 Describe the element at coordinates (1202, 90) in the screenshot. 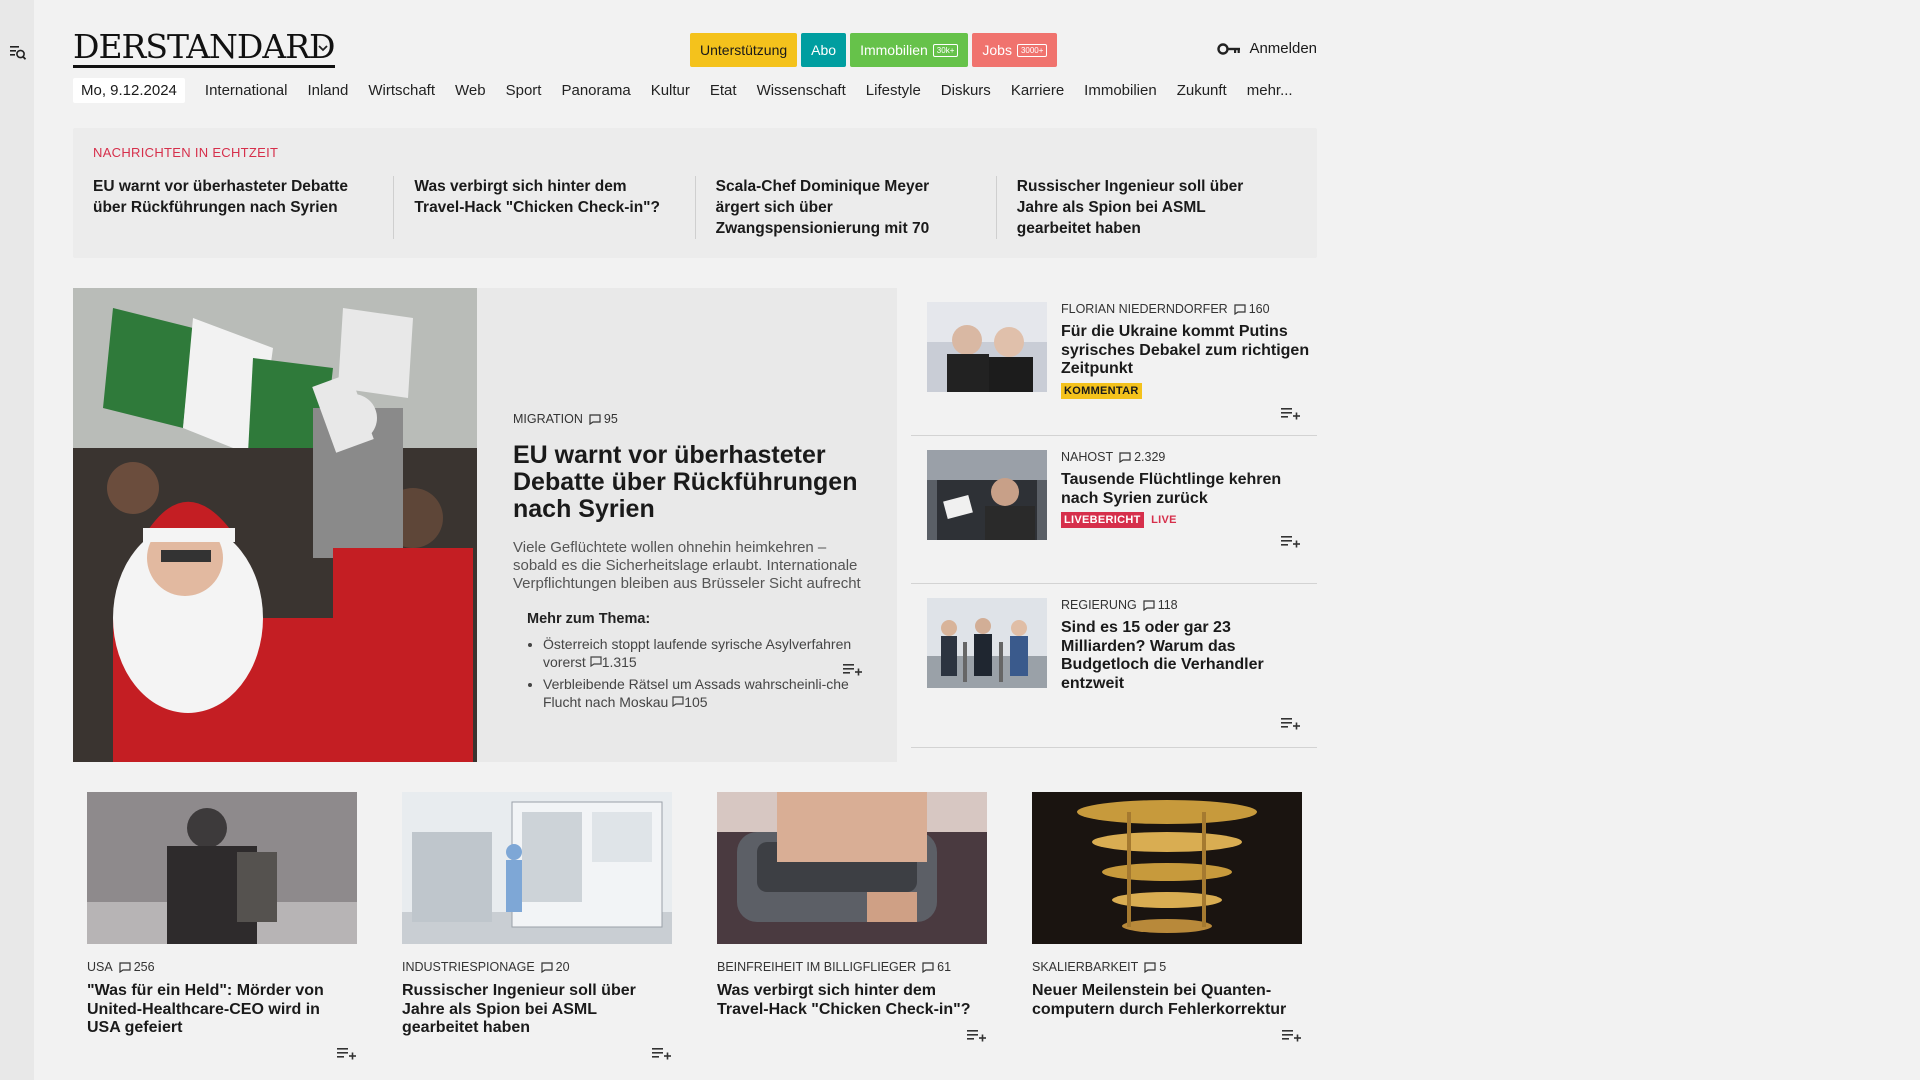

I see `nav-item-zukunft: Zukunft` at that location.